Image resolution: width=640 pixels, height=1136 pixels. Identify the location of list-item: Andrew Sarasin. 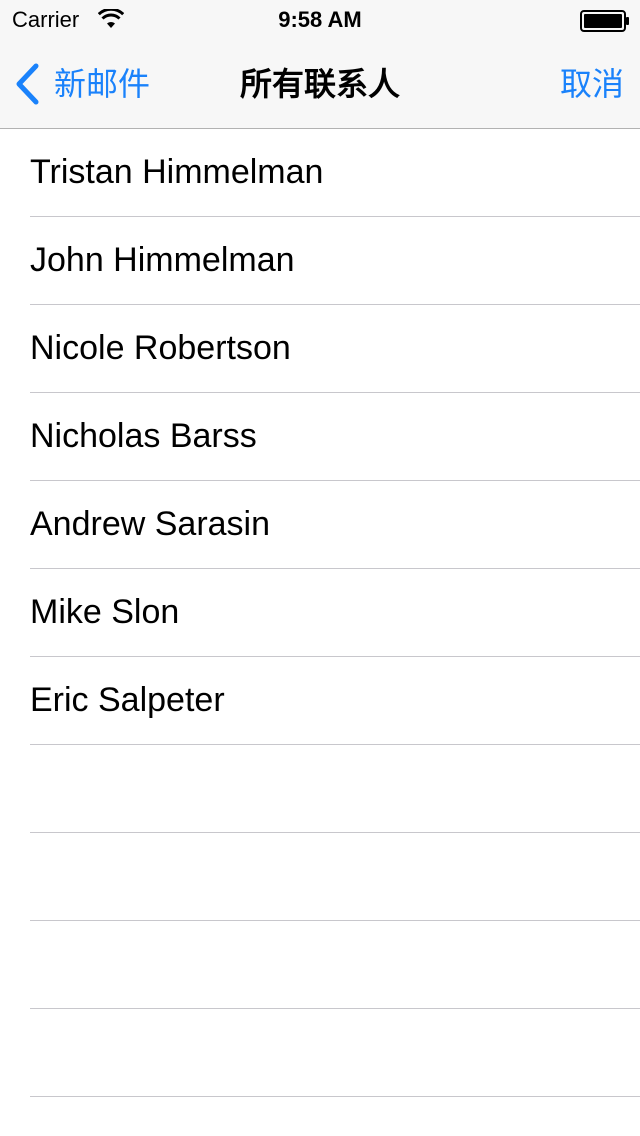
(335, 525).